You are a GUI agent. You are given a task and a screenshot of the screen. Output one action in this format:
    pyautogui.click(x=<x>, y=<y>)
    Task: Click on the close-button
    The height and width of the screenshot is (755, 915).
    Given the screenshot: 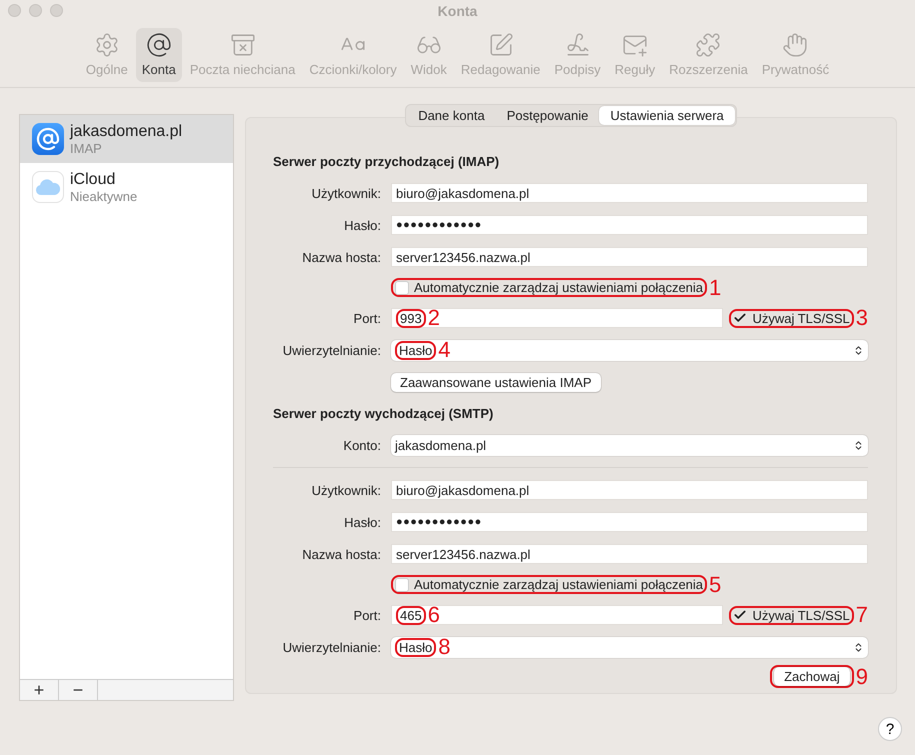 What is the action you would take?
    pyautogui.click(x=14, y=10)
    